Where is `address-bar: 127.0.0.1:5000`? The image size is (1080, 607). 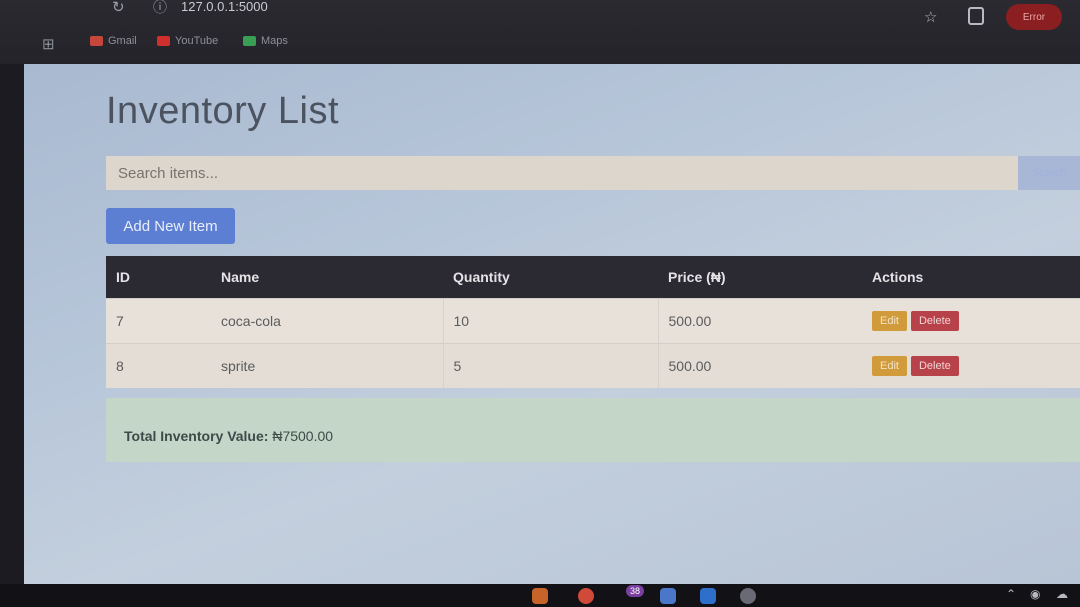
address-bar: 127.0.0.1:5000 is located at coordinates (224, 7).